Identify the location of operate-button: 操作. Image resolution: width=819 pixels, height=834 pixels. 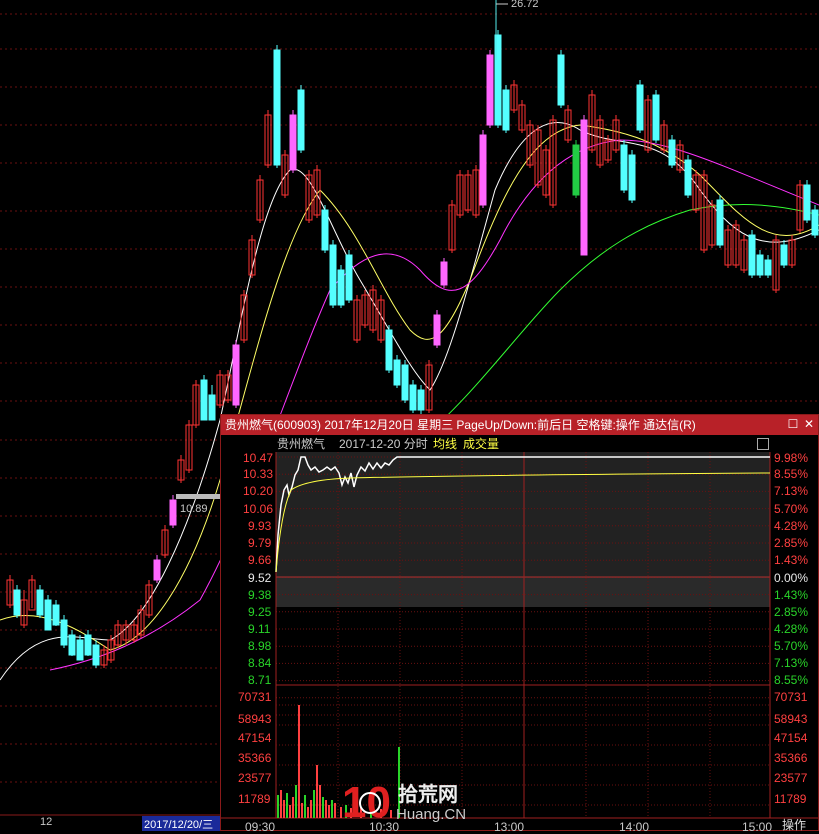
(794, 824).